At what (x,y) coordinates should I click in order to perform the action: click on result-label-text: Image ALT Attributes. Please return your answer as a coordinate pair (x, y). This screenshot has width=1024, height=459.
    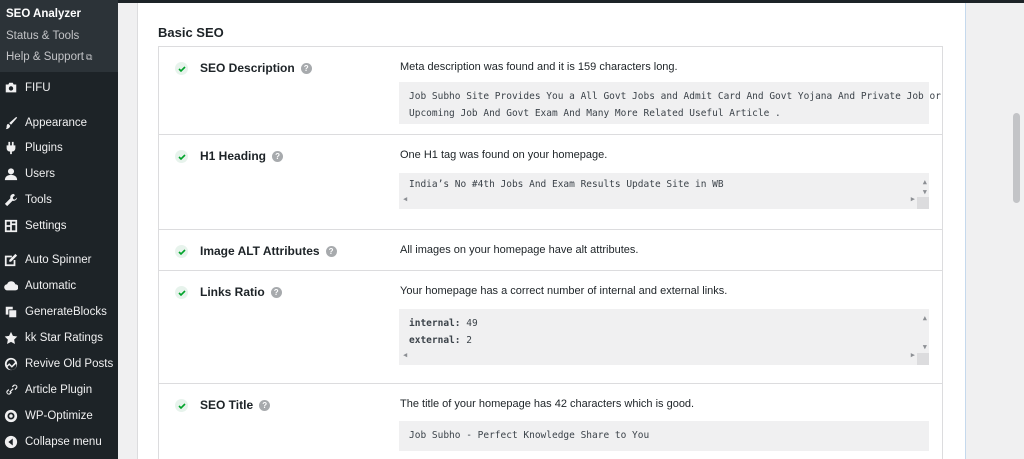
    Looking at the image, I should click on (260, 251).